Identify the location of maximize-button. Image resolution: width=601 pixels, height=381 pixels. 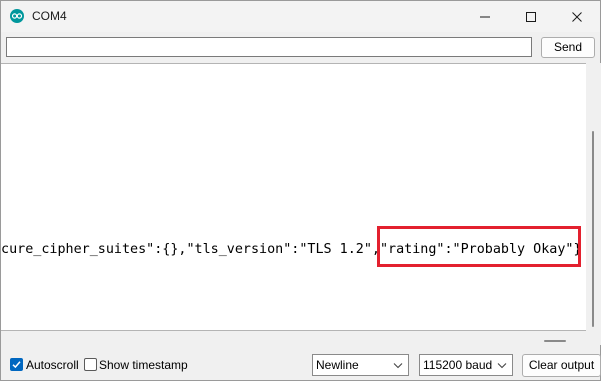
(531, 16).